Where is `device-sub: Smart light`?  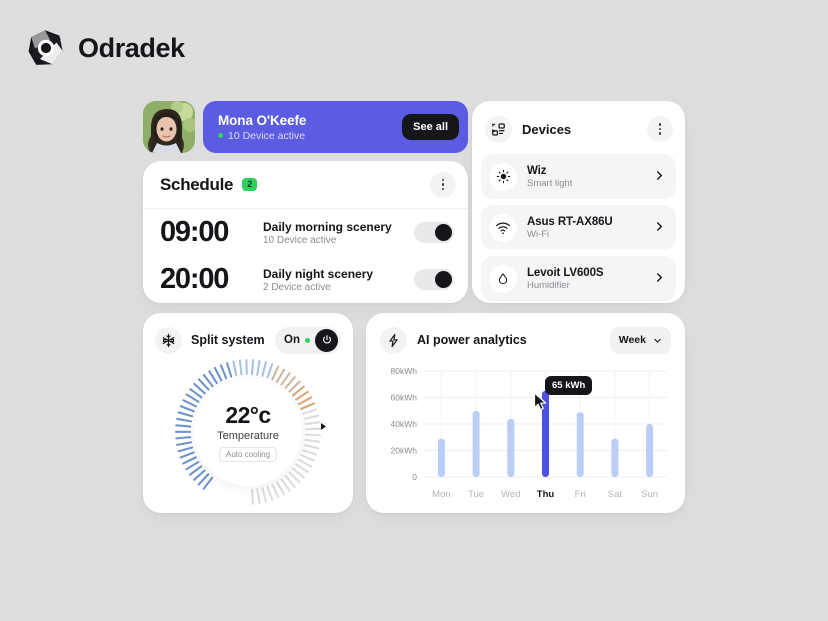 device-sub: Smart light is located at coordinates (550, 183).